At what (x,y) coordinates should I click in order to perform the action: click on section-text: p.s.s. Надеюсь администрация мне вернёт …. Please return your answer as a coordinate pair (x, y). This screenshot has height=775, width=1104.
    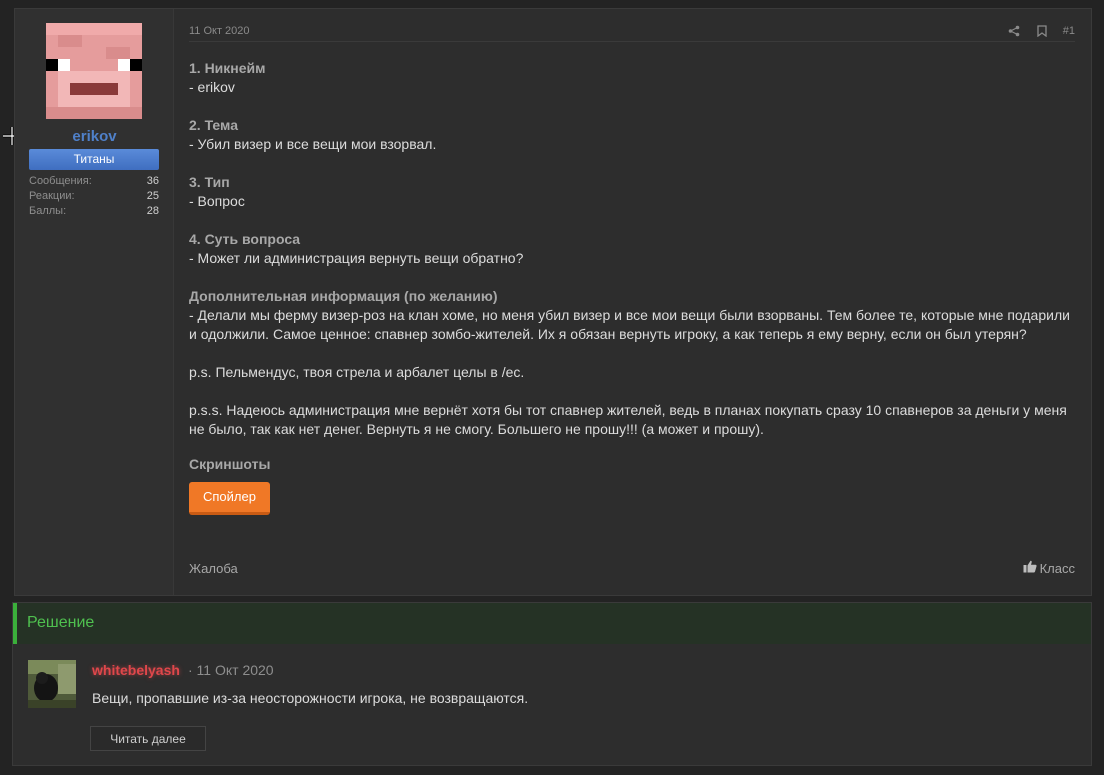
    Looking at the image, I should click on (628, 419).